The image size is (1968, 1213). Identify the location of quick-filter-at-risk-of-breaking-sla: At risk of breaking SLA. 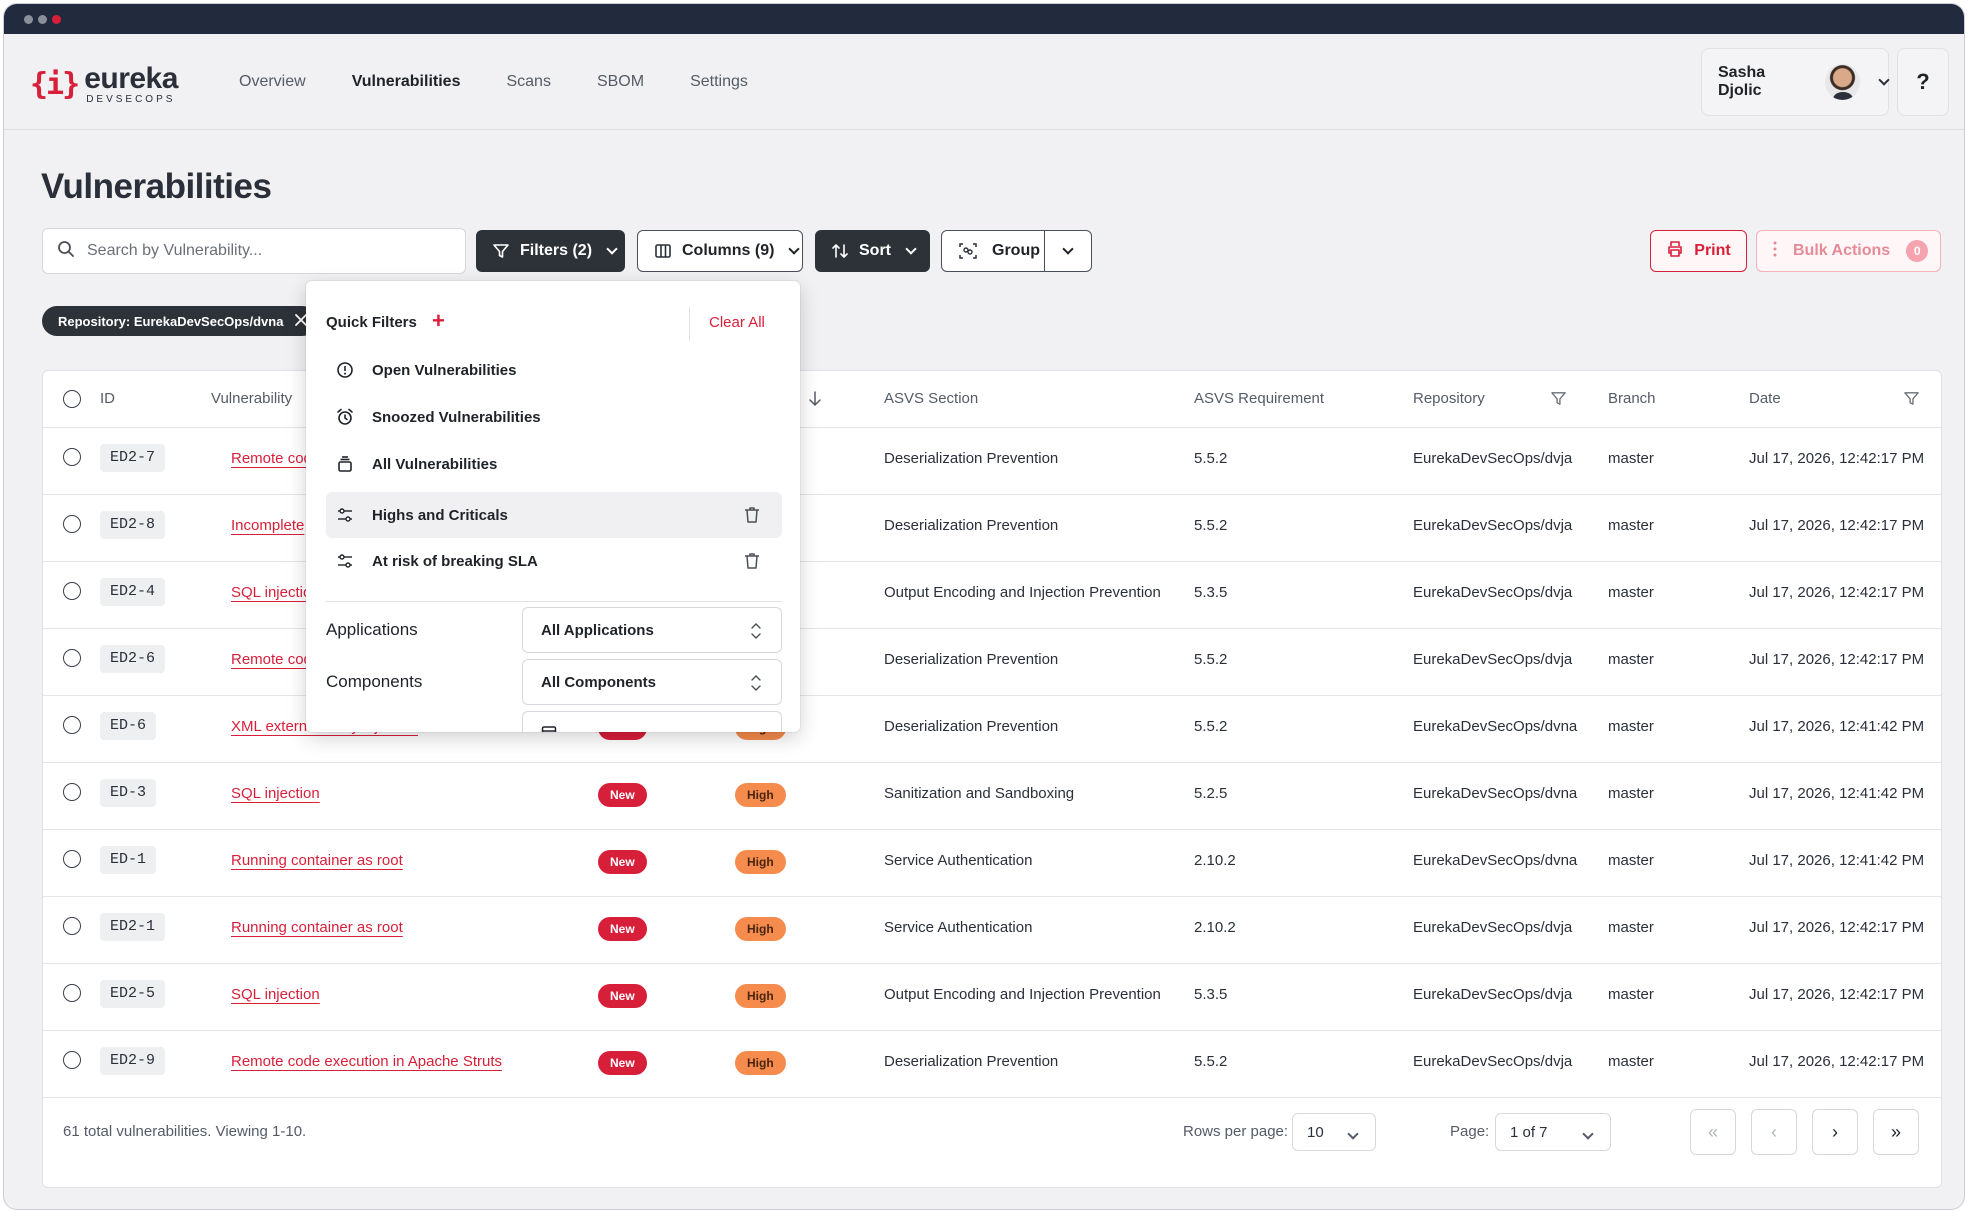
(554, 561).